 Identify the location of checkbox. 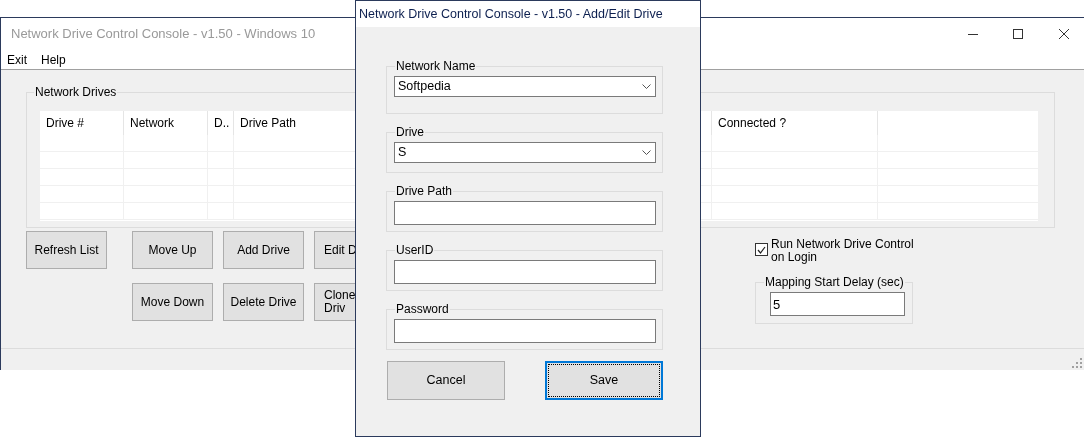
(761, 249).